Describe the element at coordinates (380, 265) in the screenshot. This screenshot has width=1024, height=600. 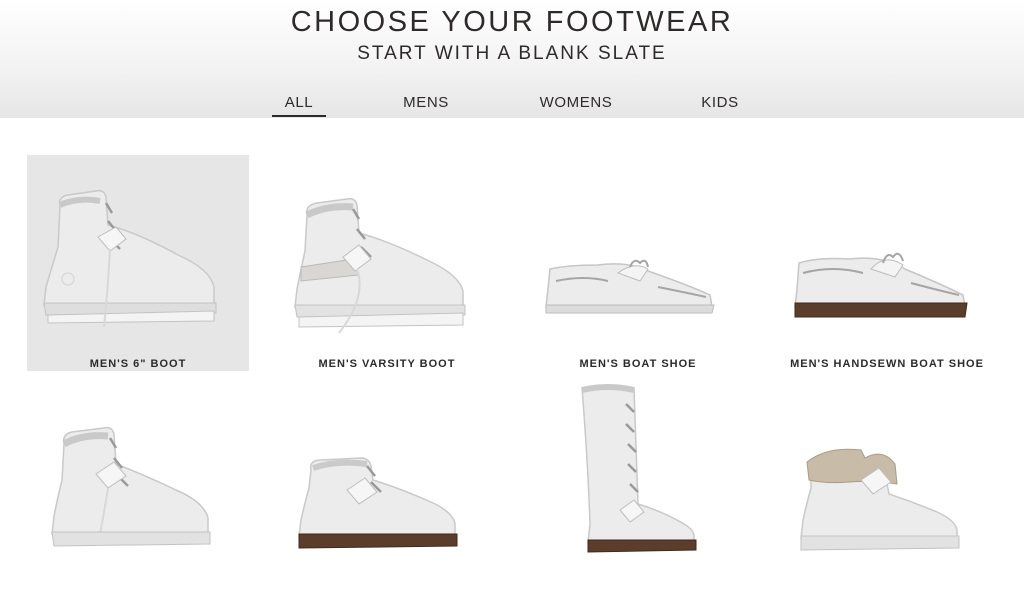
I see `white-varsity-boot-icon` at that location.